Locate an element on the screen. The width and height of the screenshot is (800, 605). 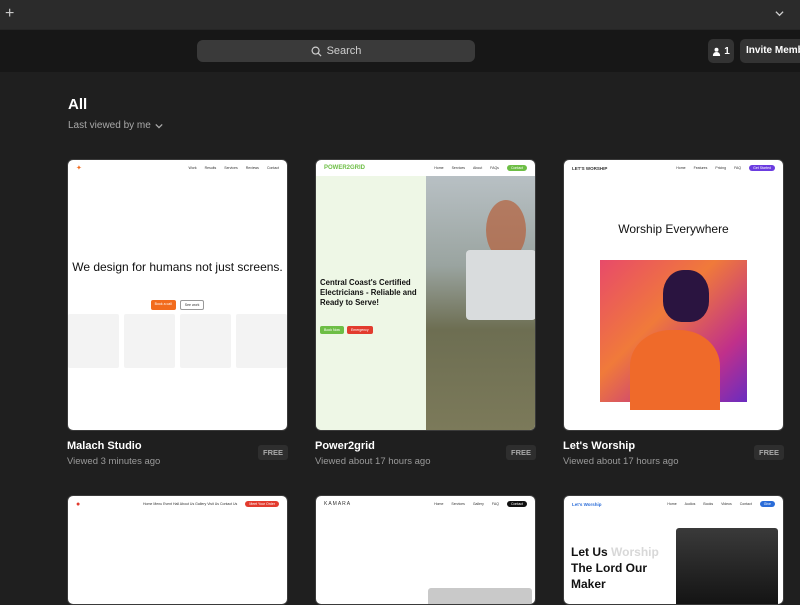
thumb-hero-text: Let Us Worship The Lord Our Maker is located at coordinates (621, 568).